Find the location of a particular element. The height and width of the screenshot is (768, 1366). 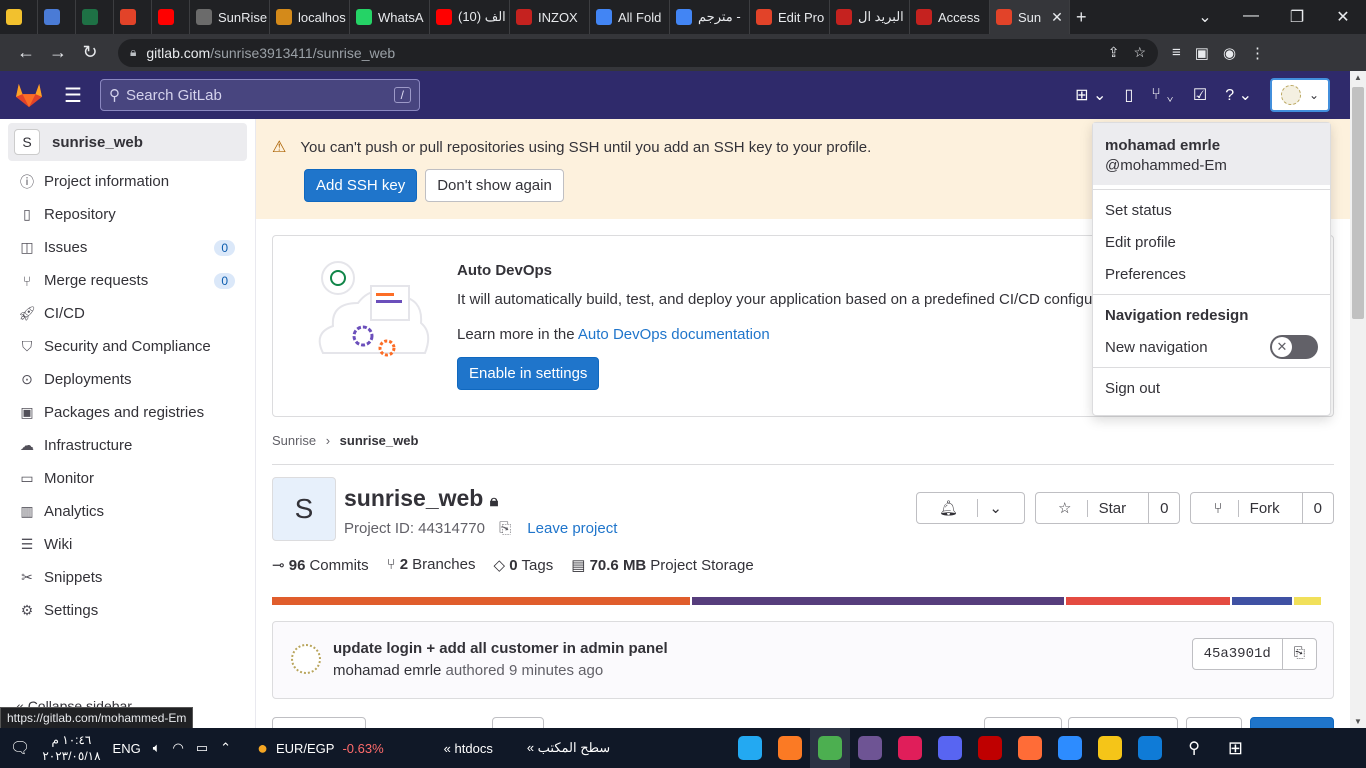

auto-devops-docs-link: Auto DevOps documentation is located at coordinates (674, 334).